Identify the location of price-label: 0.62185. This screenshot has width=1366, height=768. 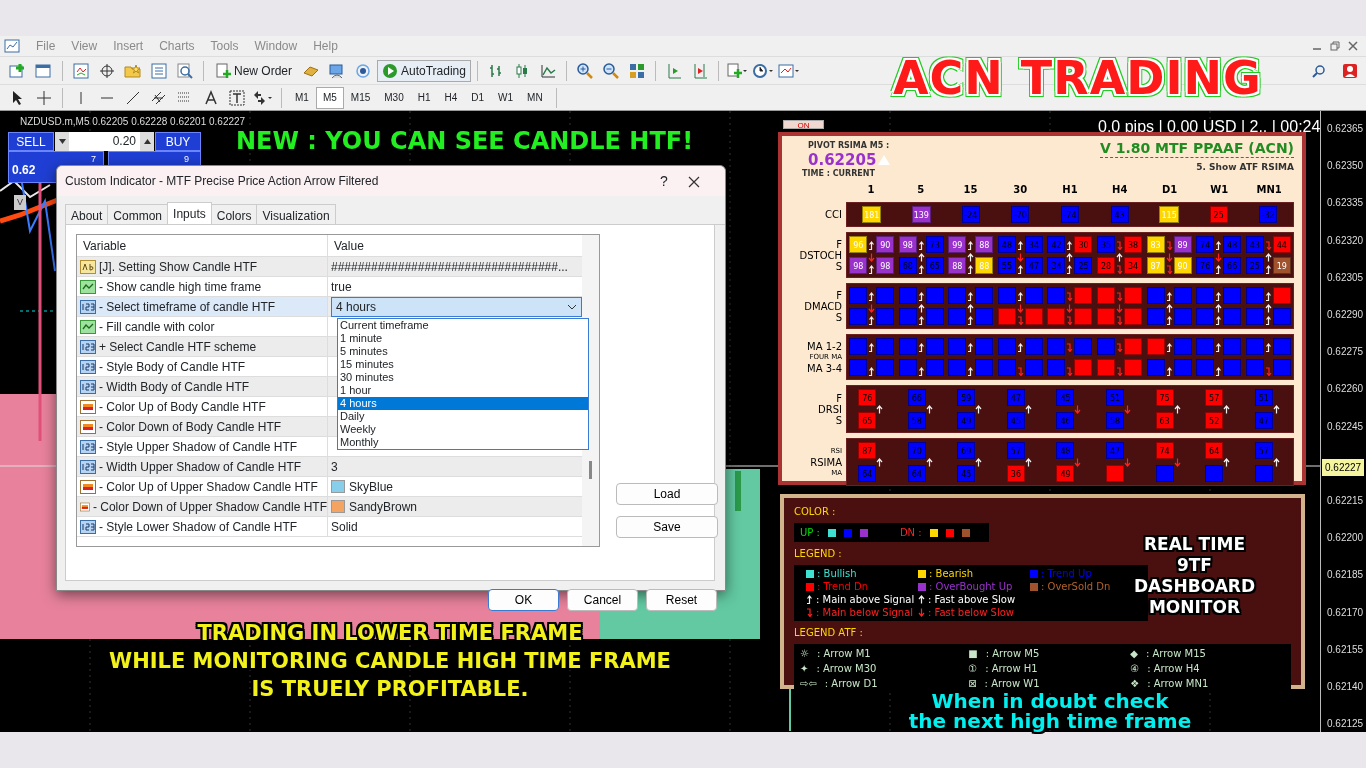
(1345, 575).